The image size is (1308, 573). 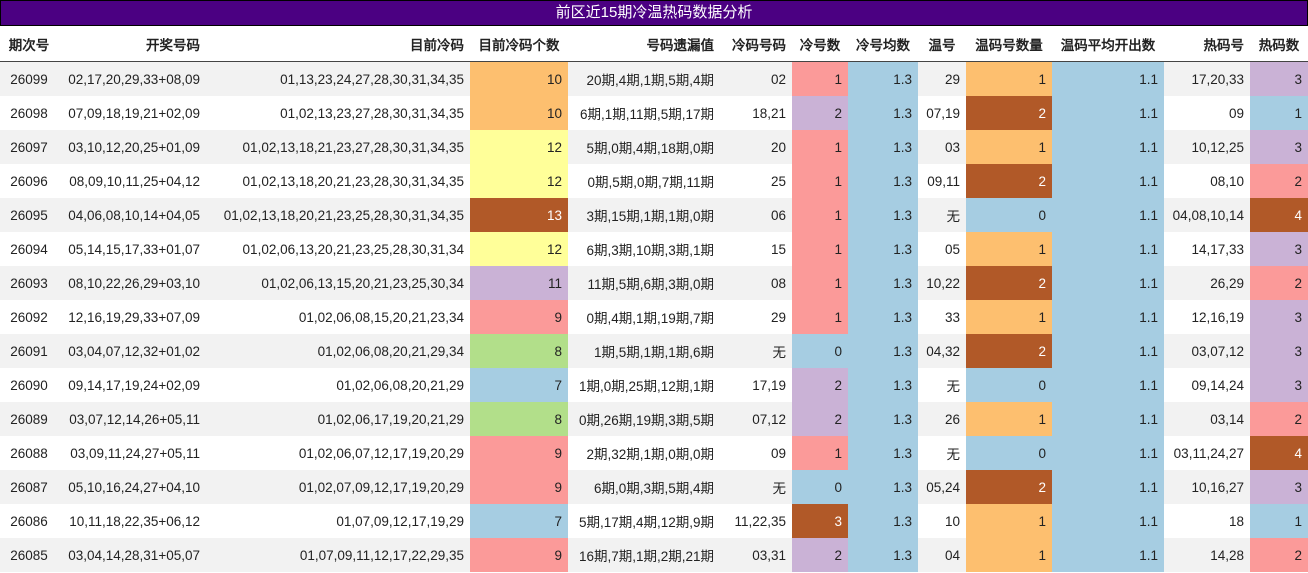 What do you see at coordinates (644, 385) in the screenshot?
I see `omit-cell: 1期,0期,25期,12期,1期` at bounding box center [644, 385].